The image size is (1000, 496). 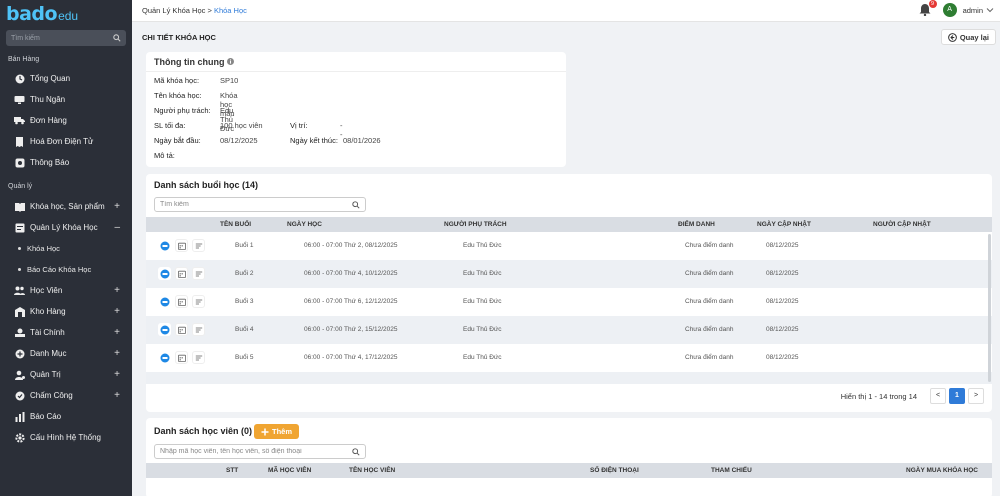 What do you see at coordinates (973, 10) in the screenshot?
I see `username: admin` at bounding box center [973, 10].